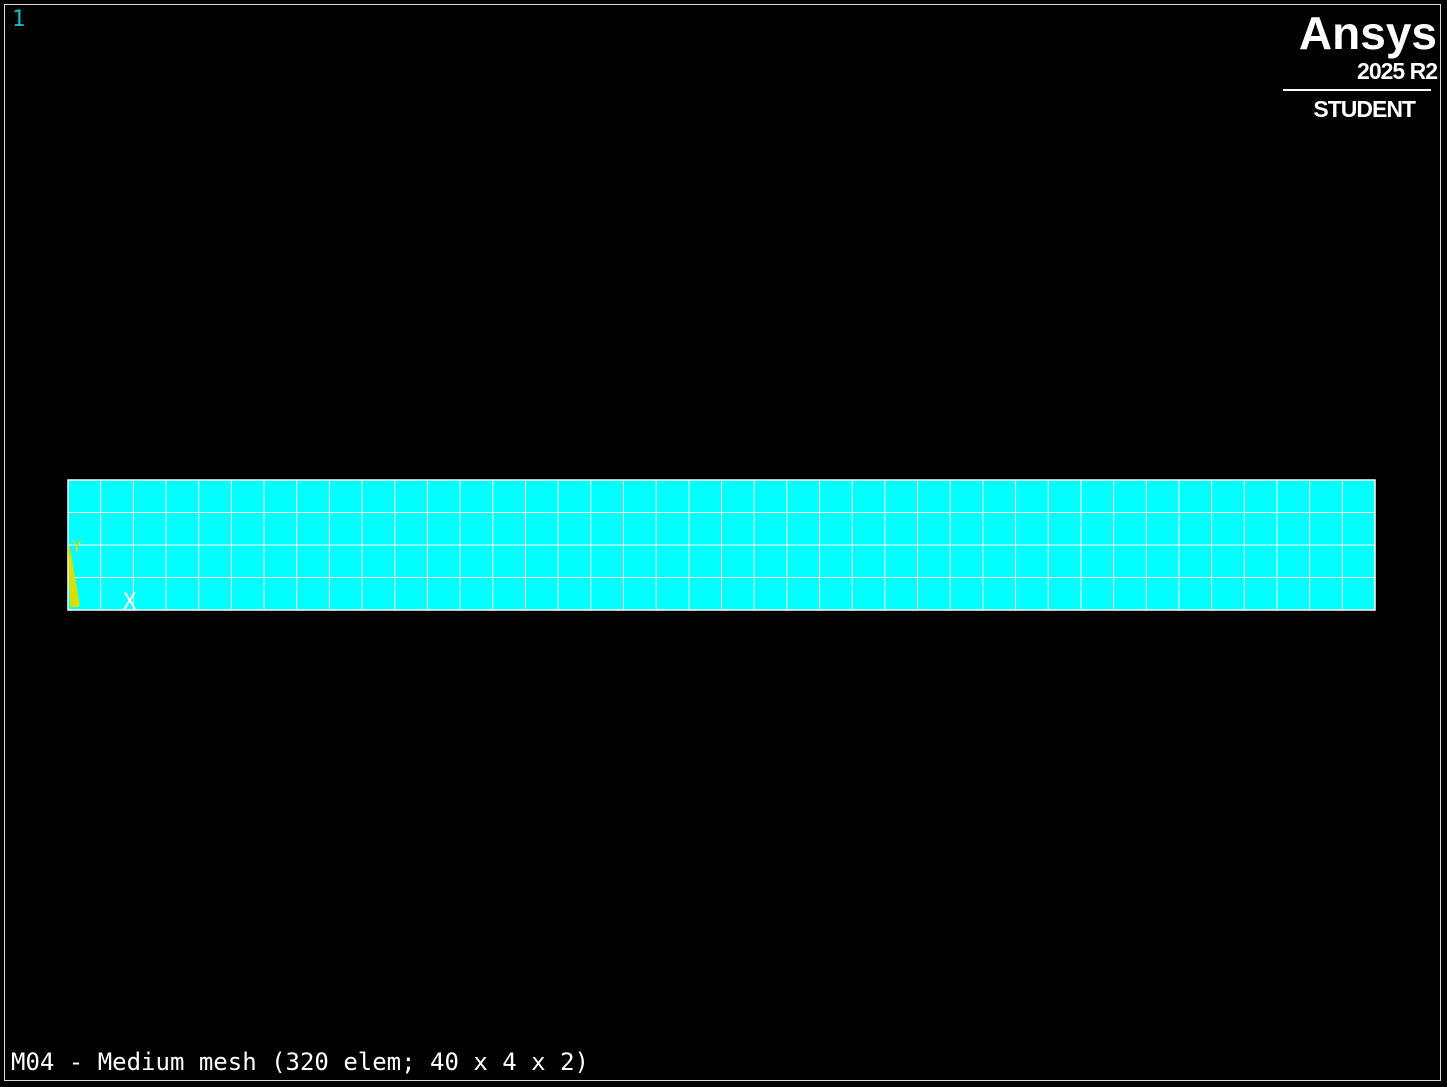  What do you see at coordinates (130, 602) in the screenshot?
I see `triad-x-label: X` at bounding box center [130, 602].